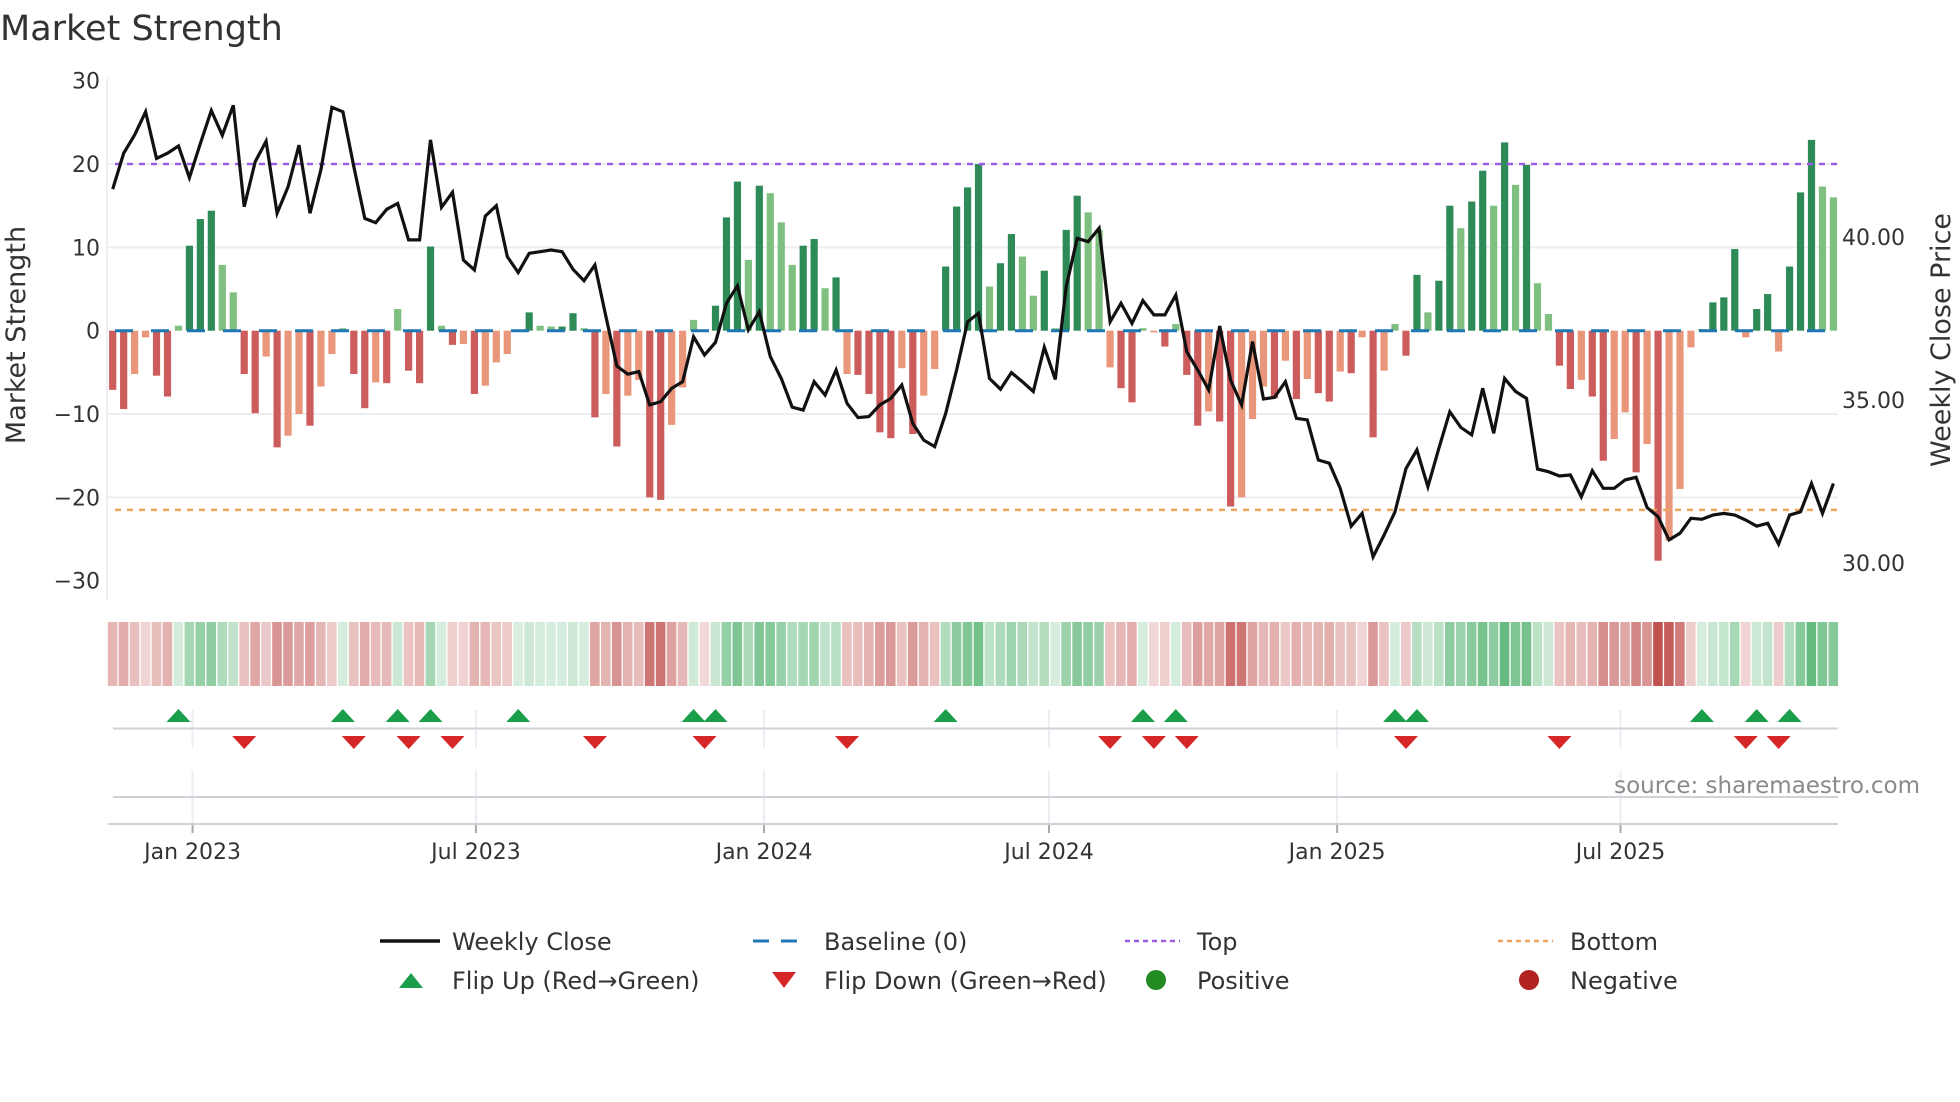 Image resolution: width=1960 pixels, height=1102 pixels. I want to click on legend-label: Bottom, so click(1614, 942).